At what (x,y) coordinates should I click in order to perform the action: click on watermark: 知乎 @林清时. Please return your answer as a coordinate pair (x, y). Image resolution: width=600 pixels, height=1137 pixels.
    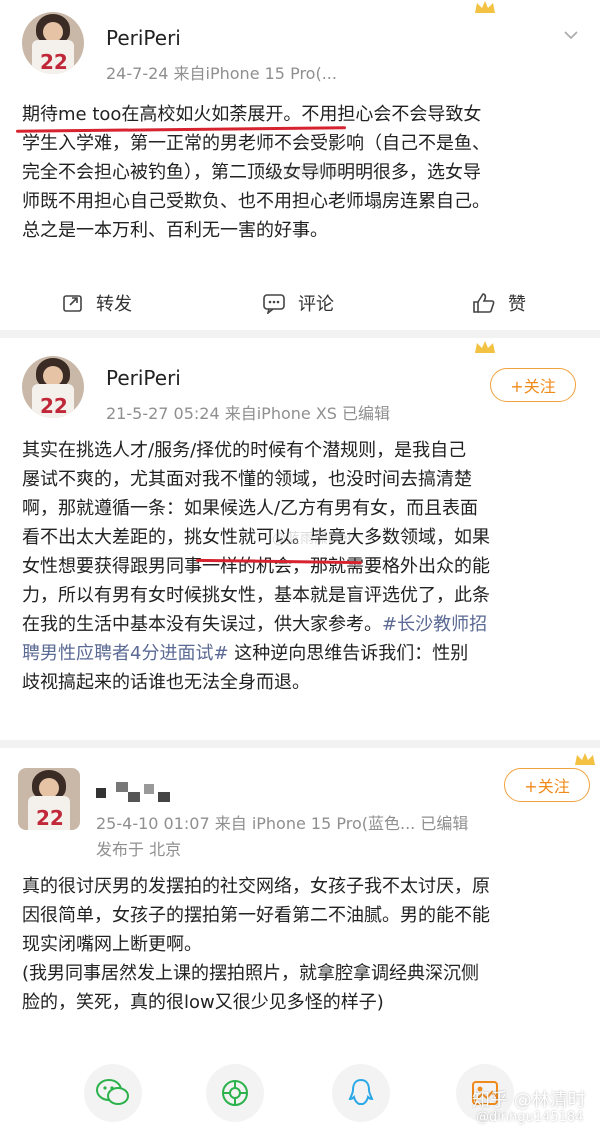
    Looking at the image, I should click on (529, 1100).